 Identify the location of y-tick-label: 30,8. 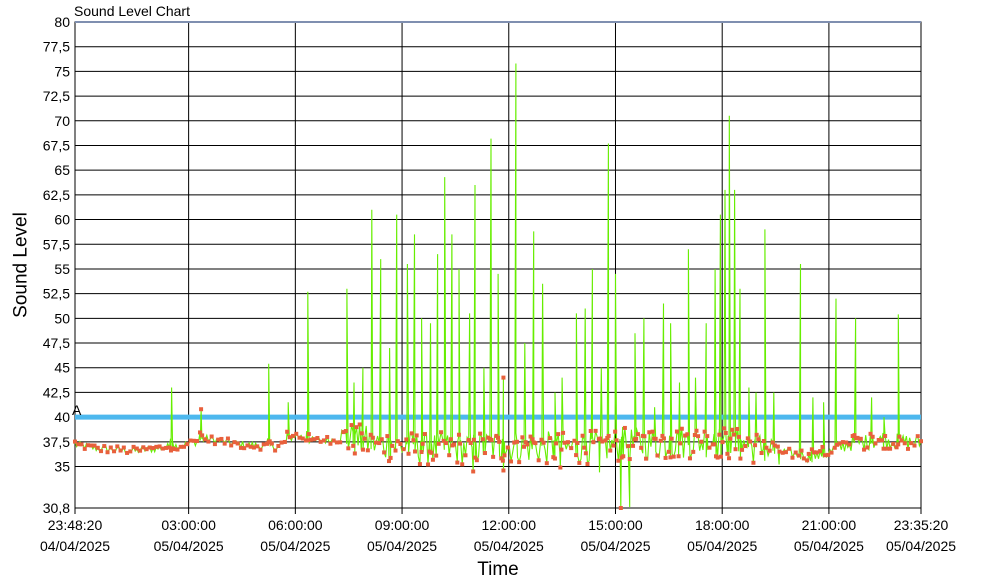
(56, 508).